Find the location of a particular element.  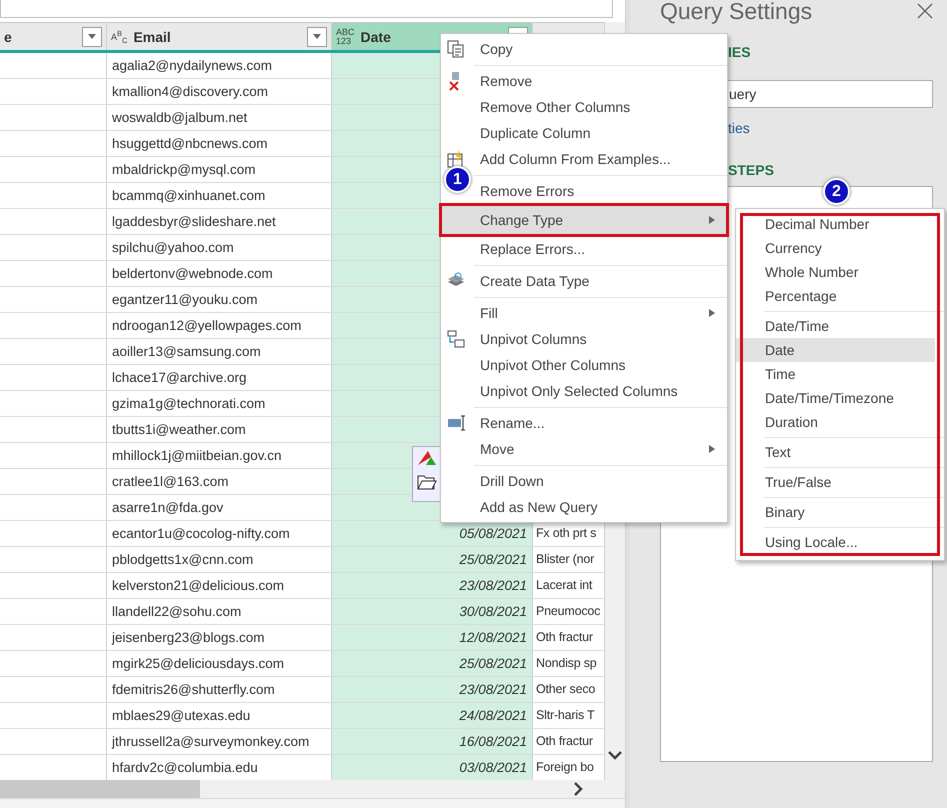

menu-item: Time is located at coordinates (835, 374).